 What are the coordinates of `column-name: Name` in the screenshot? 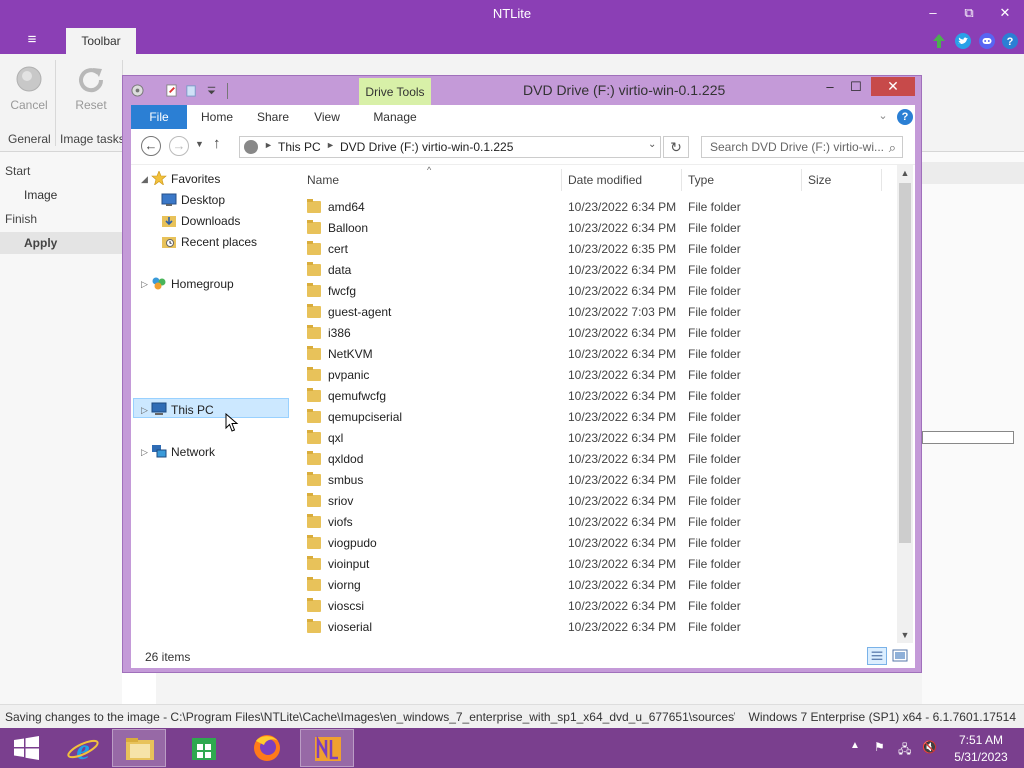 It's located at (323, 180).